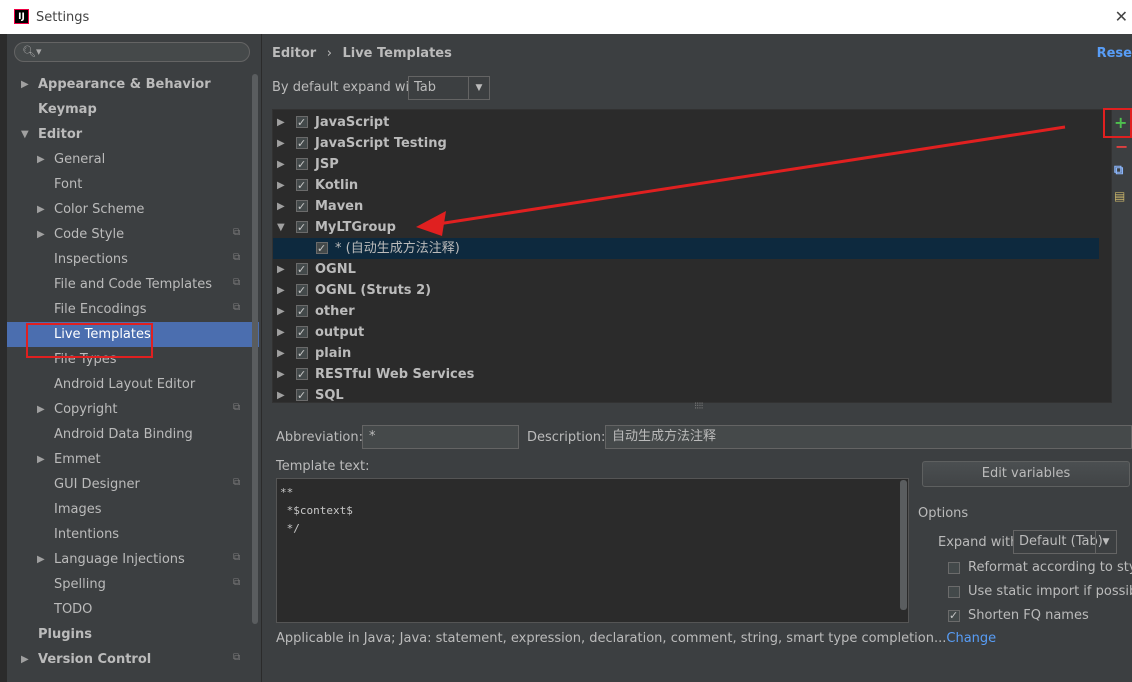 The width and height of the screenshot is (1132, 682). I want to click on sidebar-item-file-encodings: File Encodings ⧉, so click(133, 309).